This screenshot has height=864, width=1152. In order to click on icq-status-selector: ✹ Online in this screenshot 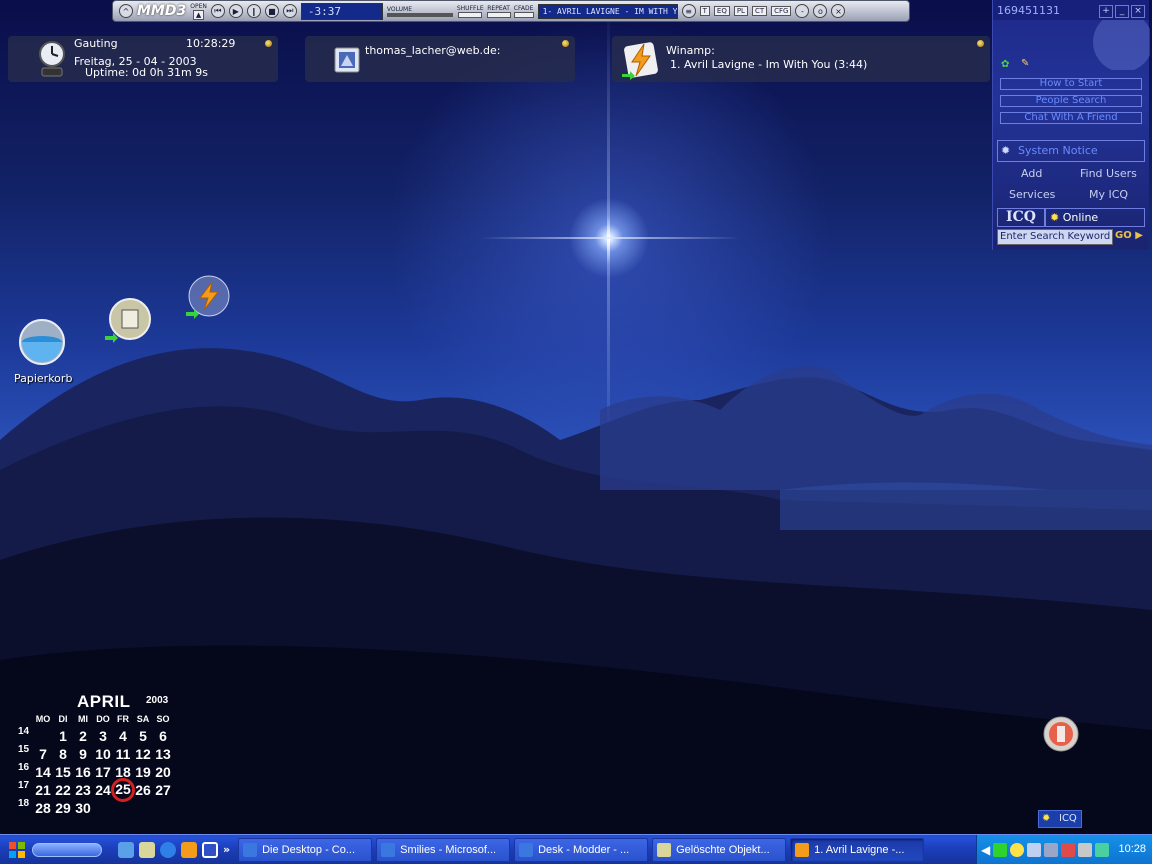, I will do `click(1095, 217)`.